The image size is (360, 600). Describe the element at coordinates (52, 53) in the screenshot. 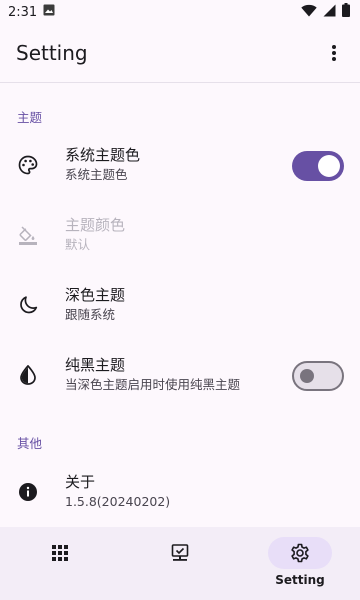

I see `page-title: Setting` at that location.